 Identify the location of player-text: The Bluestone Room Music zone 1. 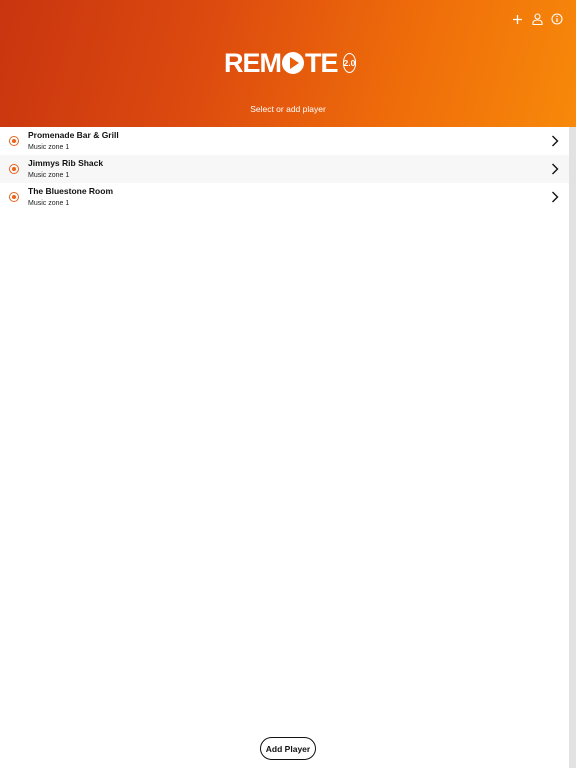
(70, 197).